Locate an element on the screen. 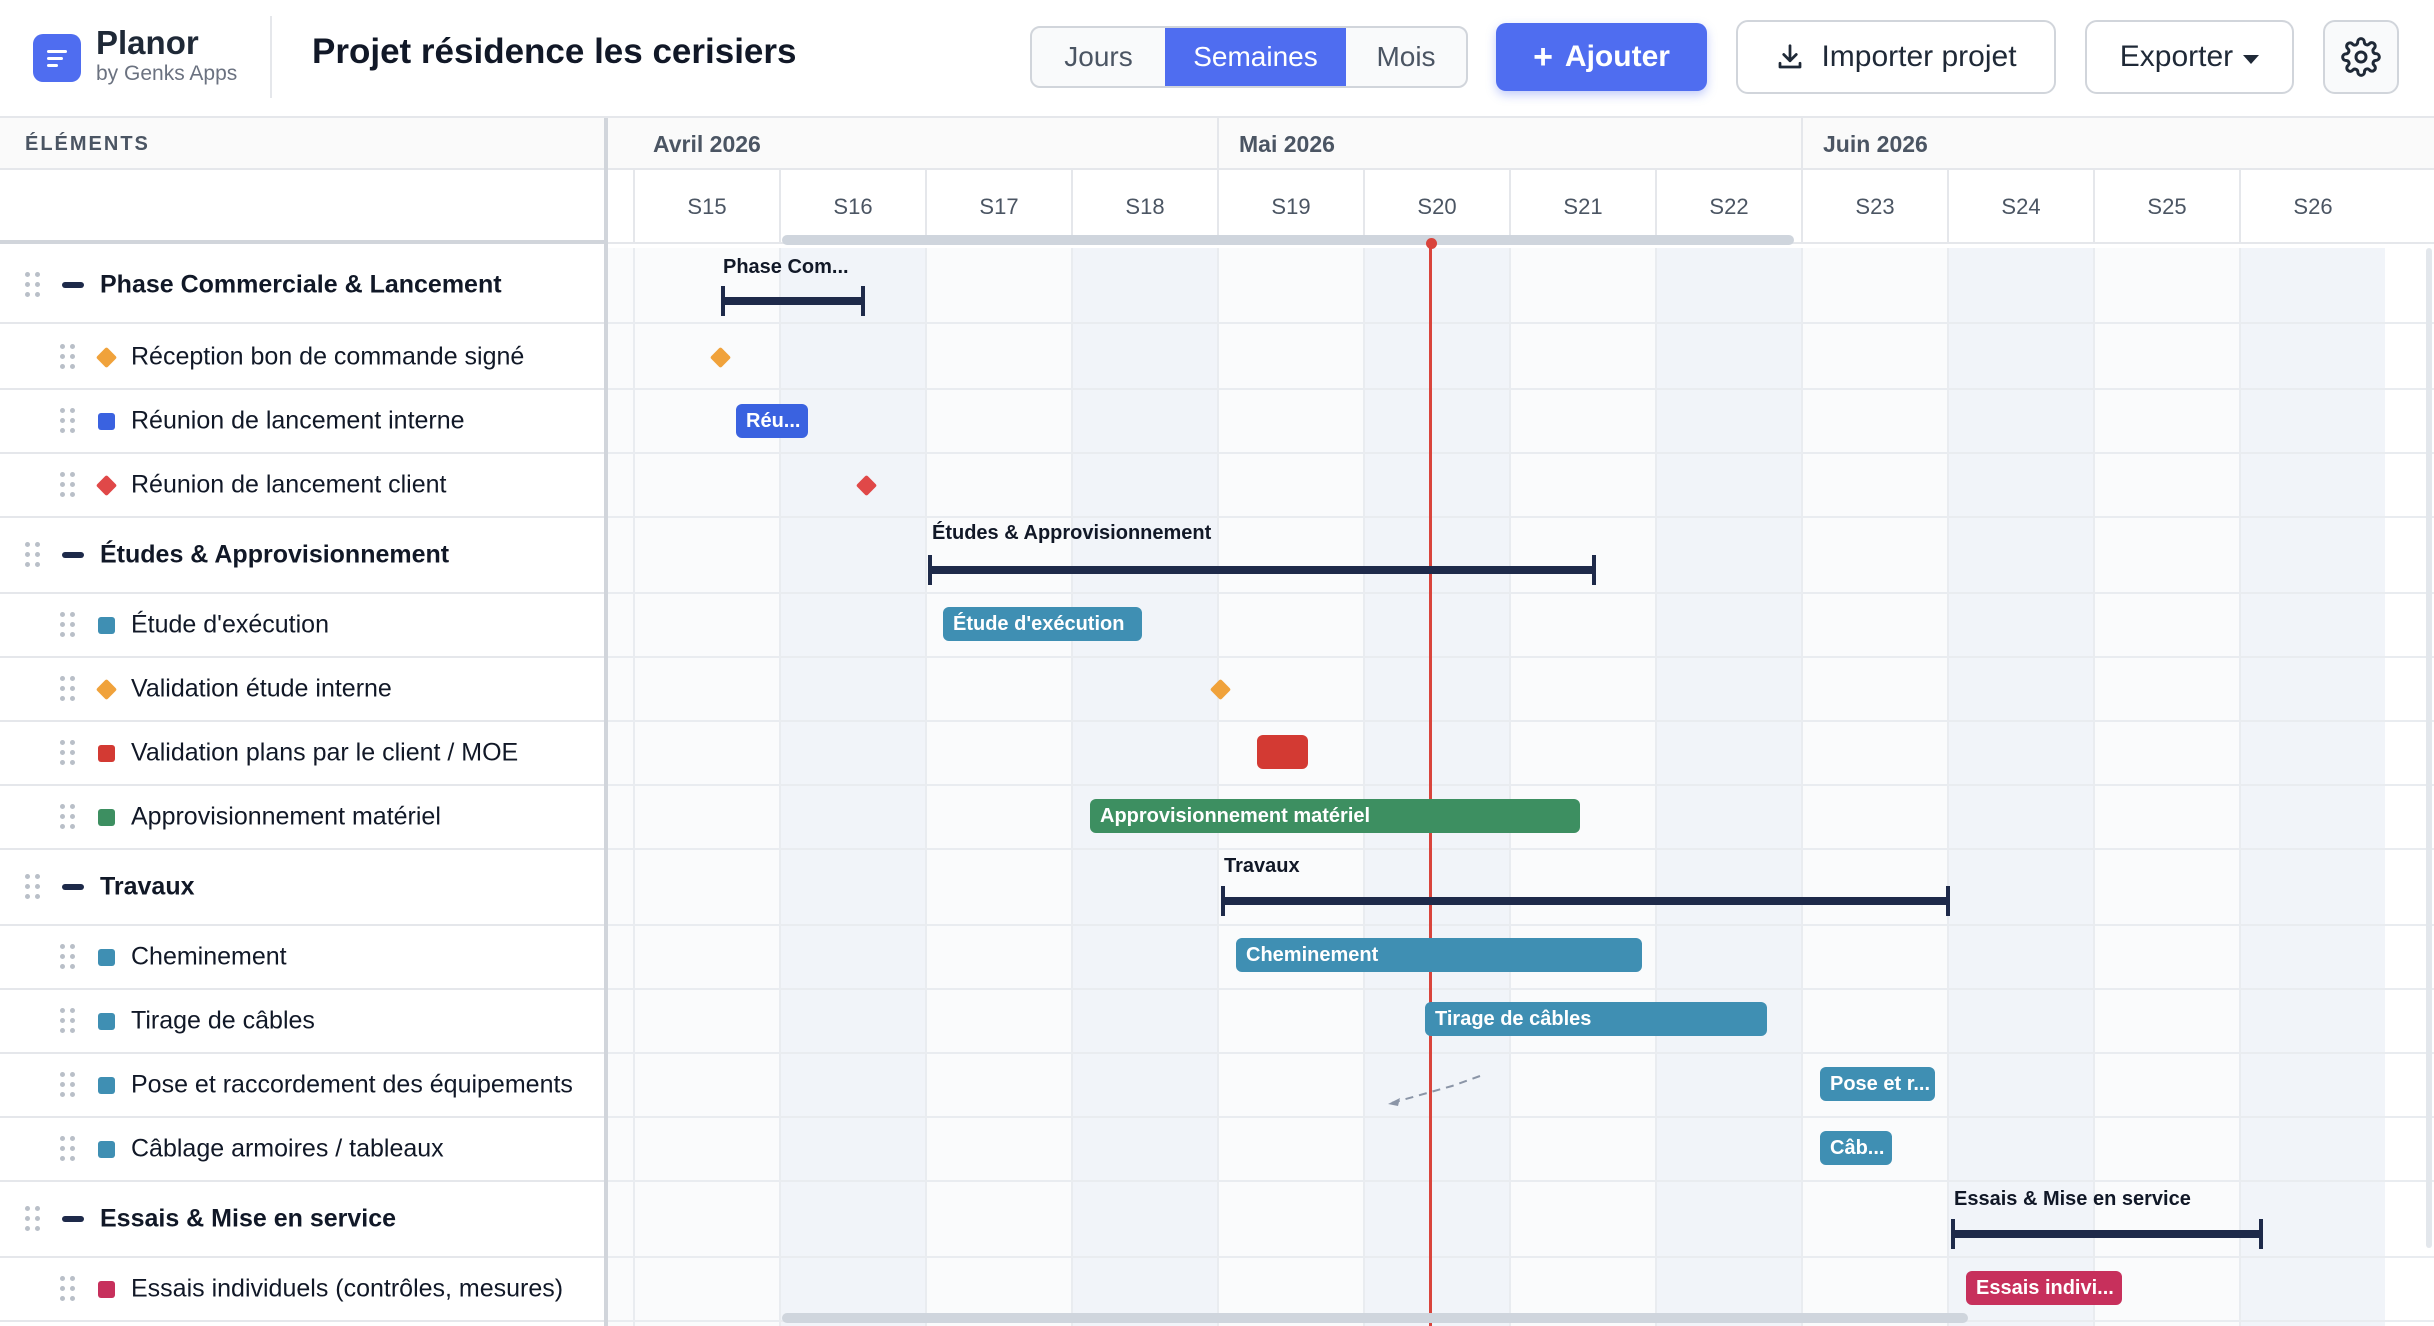 This screenshot has width=2434, height=1326. element-row: Validation plans par le client / MOE is located at coordinates (302, 754).